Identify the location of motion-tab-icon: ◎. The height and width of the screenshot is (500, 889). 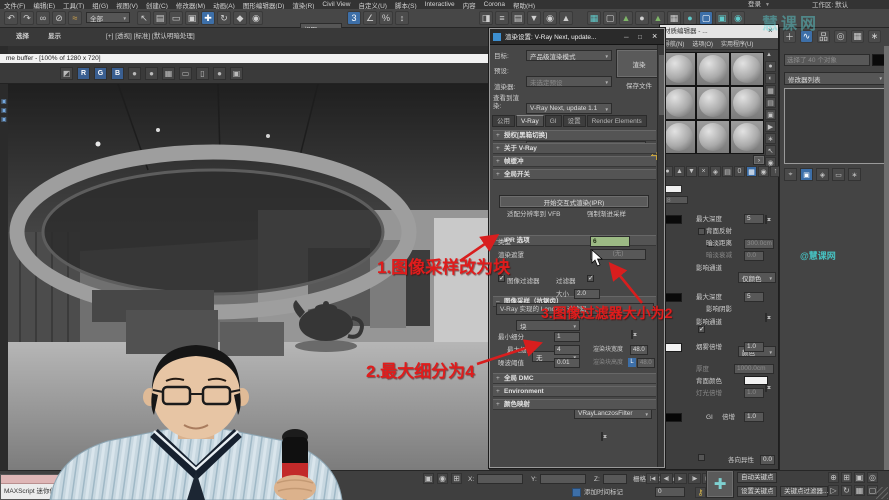
(840, 36).